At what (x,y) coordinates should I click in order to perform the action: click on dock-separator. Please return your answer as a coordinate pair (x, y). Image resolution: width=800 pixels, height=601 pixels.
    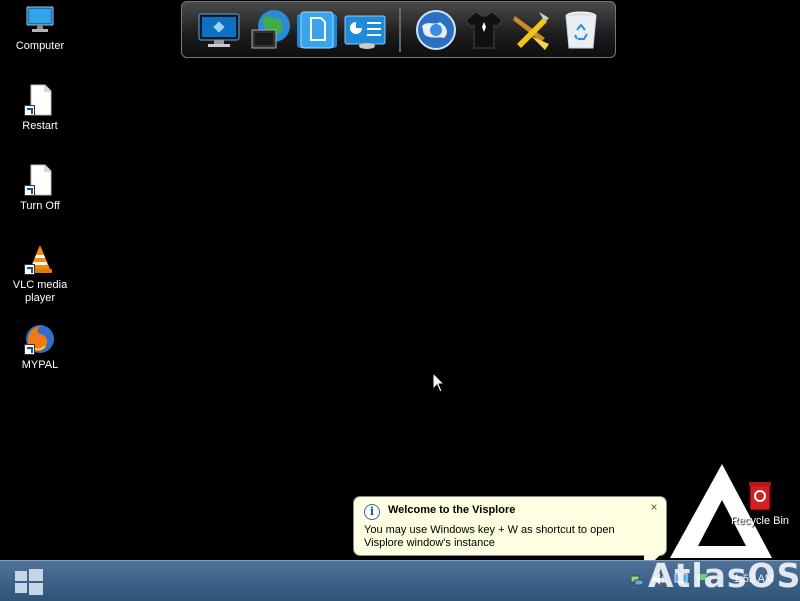
    Looking at the image, I should click on (400, 30).